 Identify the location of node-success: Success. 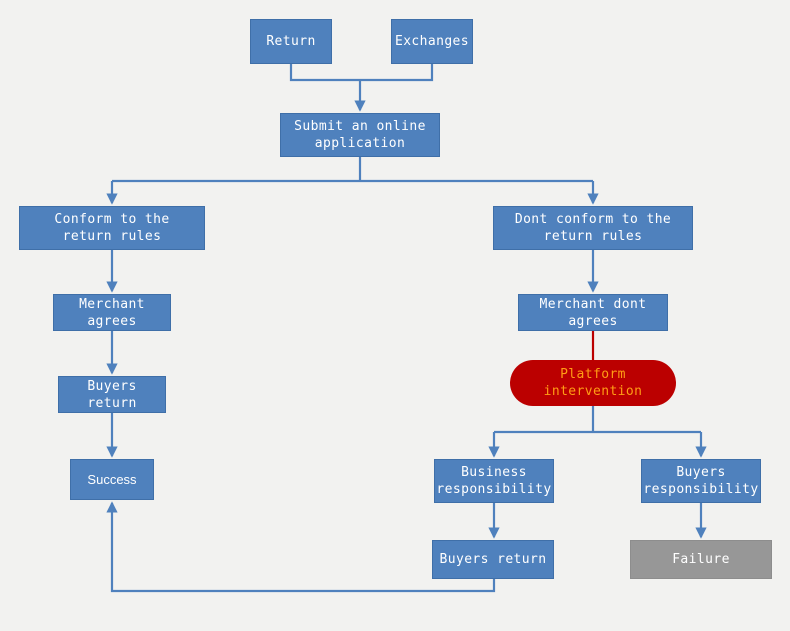
(112, 479).